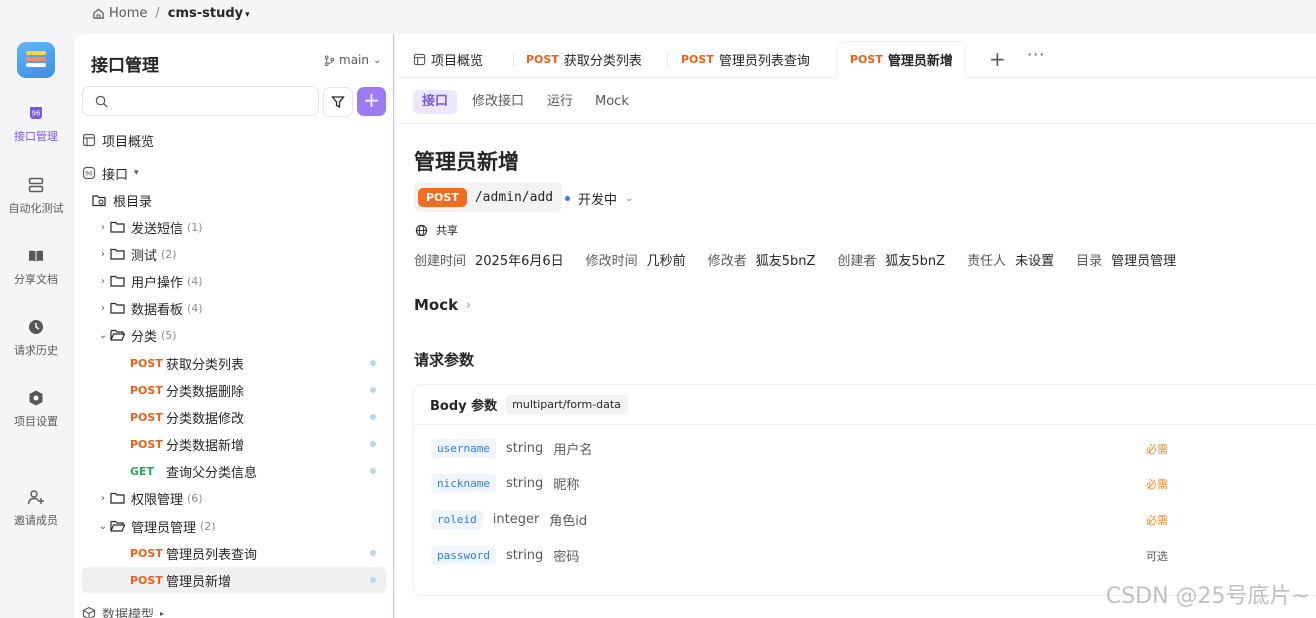 The width and height of the screenshot is (1316, 618). What do you see at coordinates (103, 335) in the screenshot?
I see `chevron-down-icon: ⌄` at bounding box center [103, 335].